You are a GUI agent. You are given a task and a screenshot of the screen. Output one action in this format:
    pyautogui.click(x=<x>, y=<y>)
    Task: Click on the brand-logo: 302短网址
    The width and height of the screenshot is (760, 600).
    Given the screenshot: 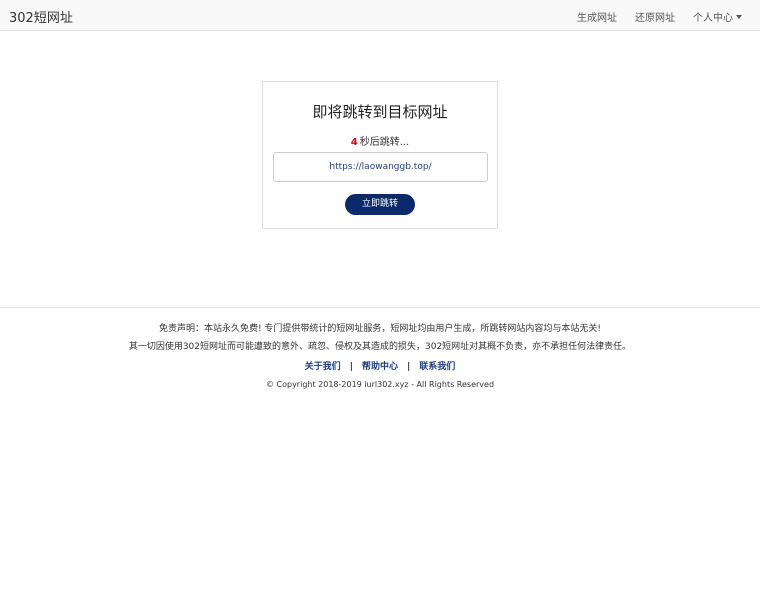 What is the action you would take?
    pyautogui.click(x=41, y=16)
    